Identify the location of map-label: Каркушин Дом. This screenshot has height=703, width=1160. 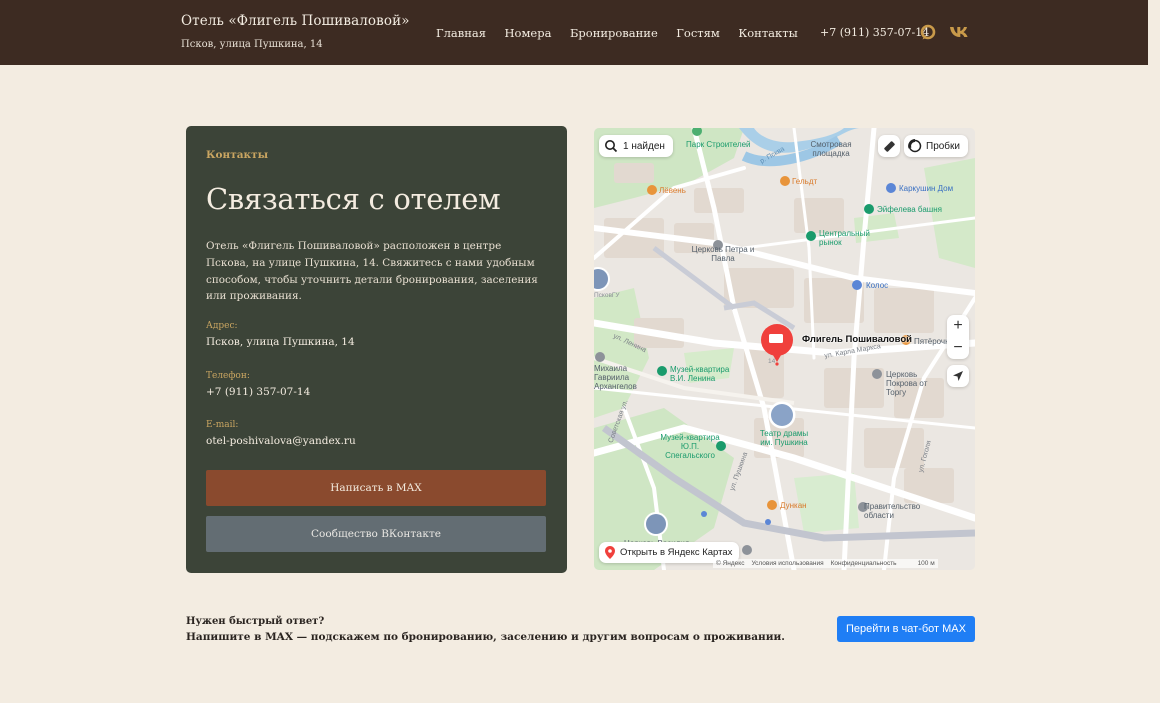
(926, 188).